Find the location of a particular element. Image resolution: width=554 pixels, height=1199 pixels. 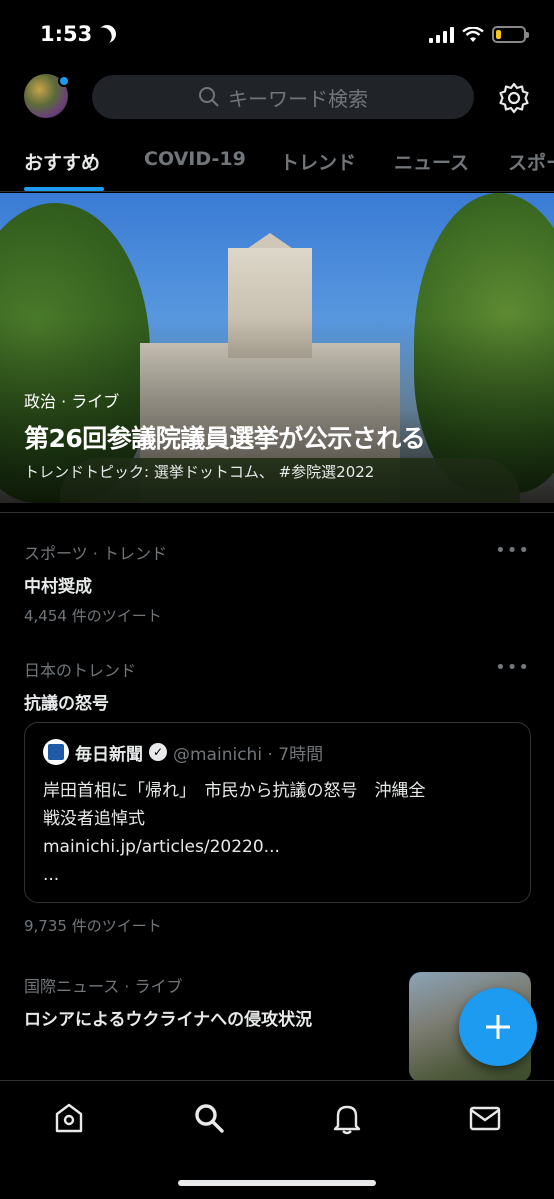

tweet-text-line: 岸田首相に「帰れ」 市民から抗議の怒号 沖縄全 is located at coordinates (234, 791).